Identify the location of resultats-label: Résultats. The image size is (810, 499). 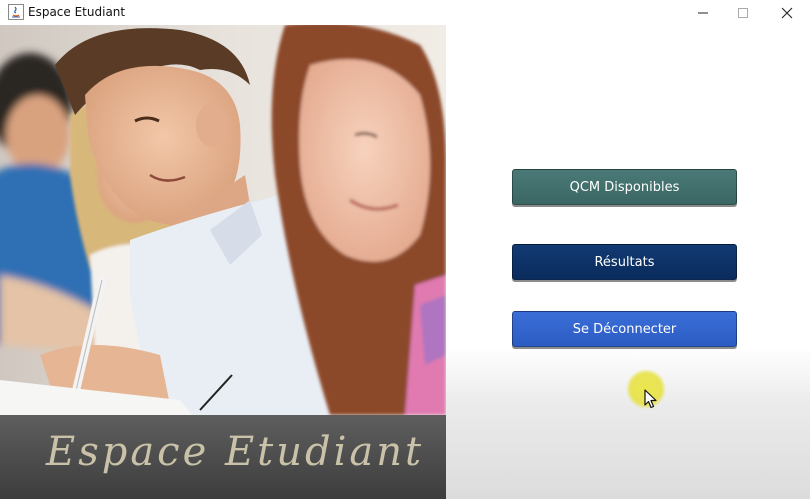
(624, 262).